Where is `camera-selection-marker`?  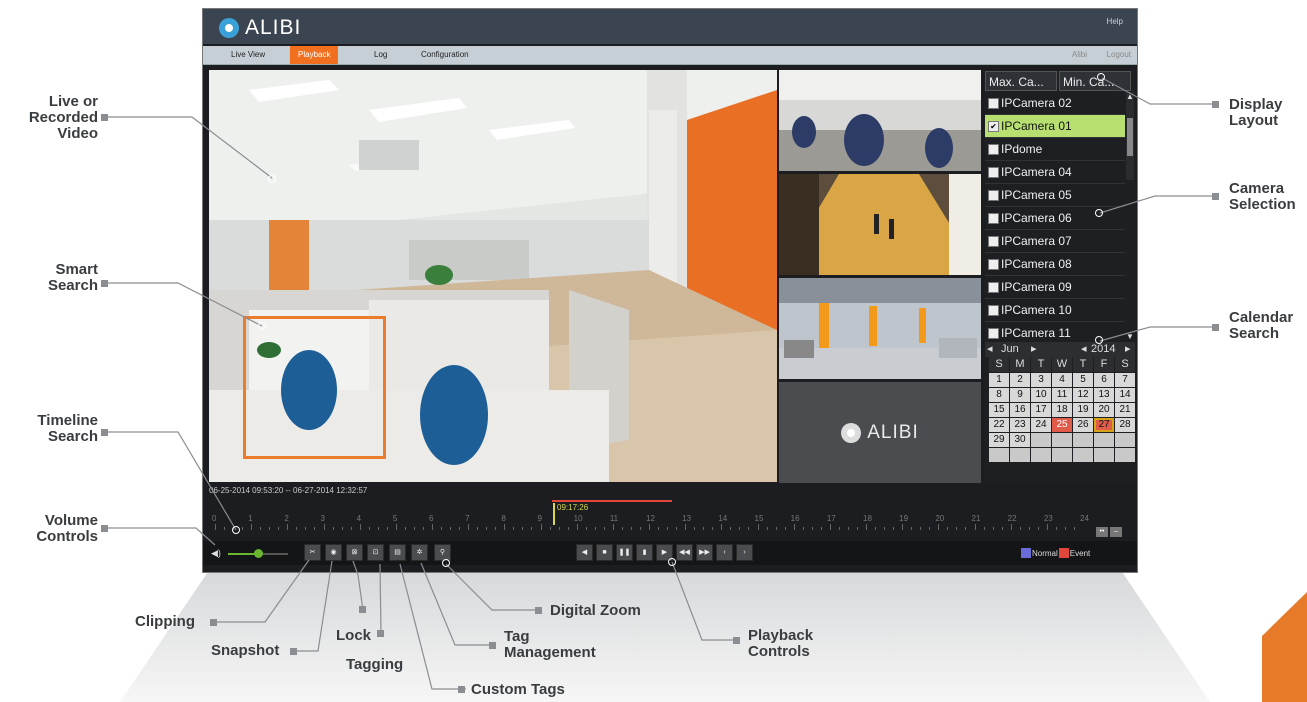
camera-selection-marker is located at coordinates (1099, 213).